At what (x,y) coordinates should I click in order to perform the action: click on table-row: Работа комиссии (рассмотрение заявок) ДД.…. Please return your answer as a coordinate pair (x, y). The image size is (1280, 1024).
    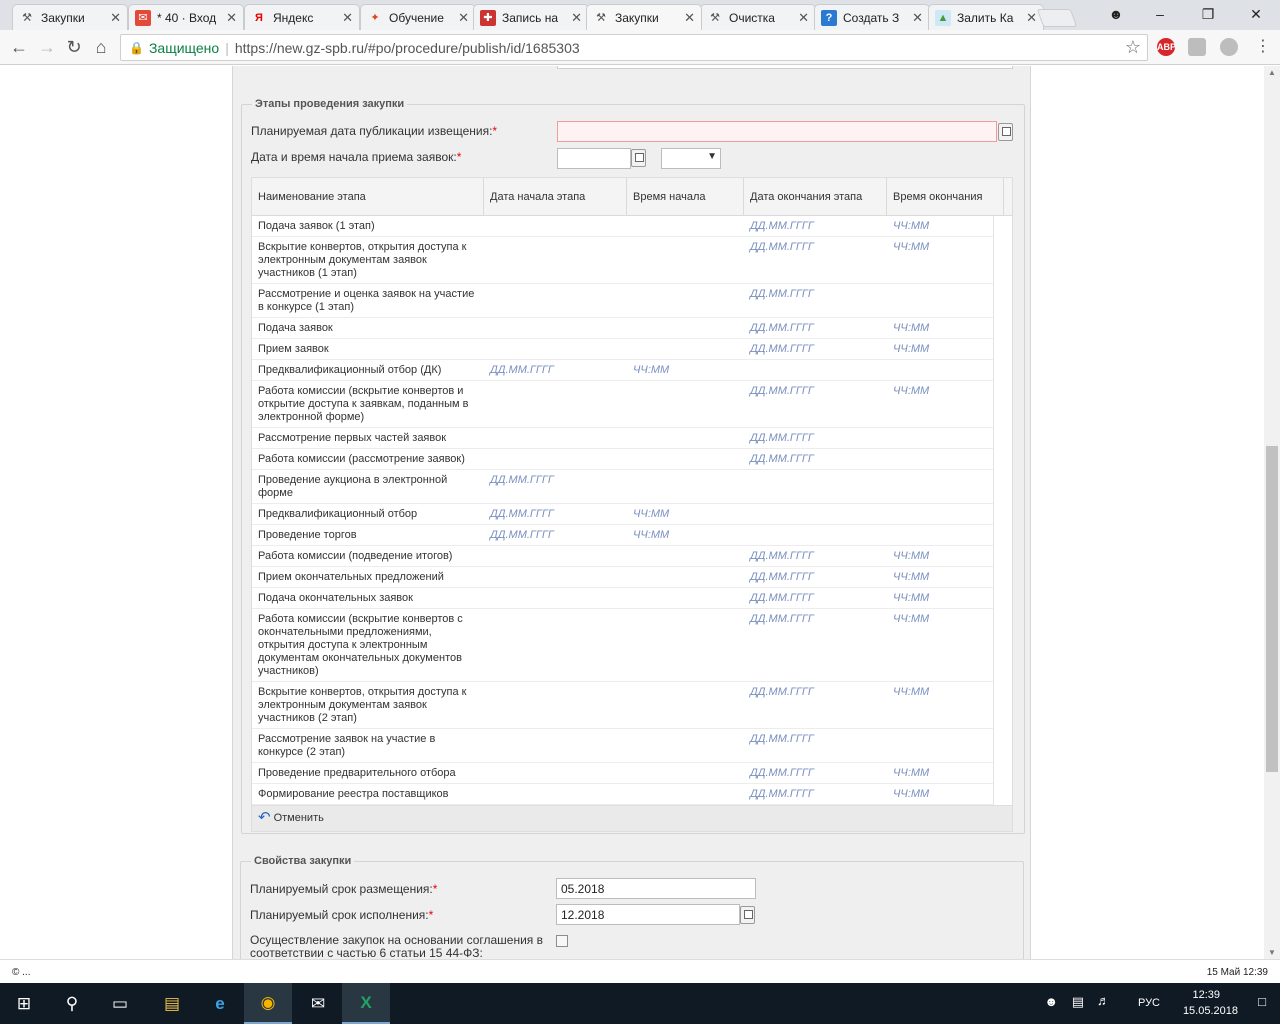
    Looking at the image, I should click on (623, 459).